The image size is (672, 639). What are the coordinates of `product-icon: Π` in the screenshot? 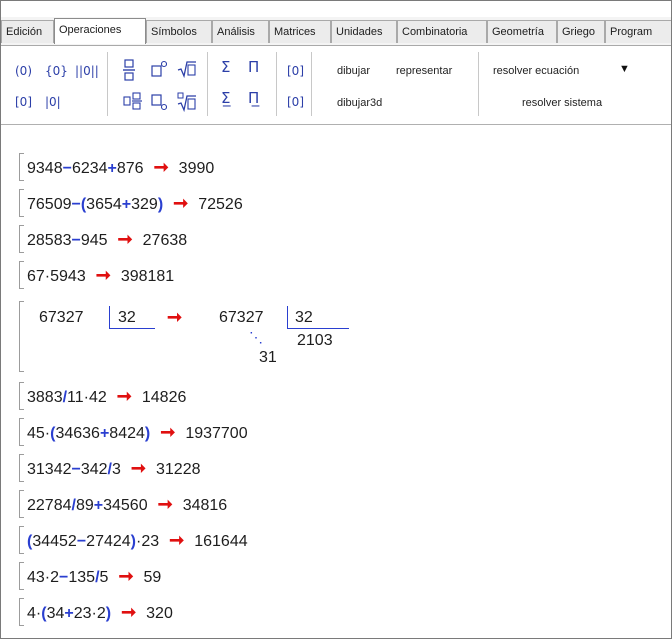 It's located at (253, 67).